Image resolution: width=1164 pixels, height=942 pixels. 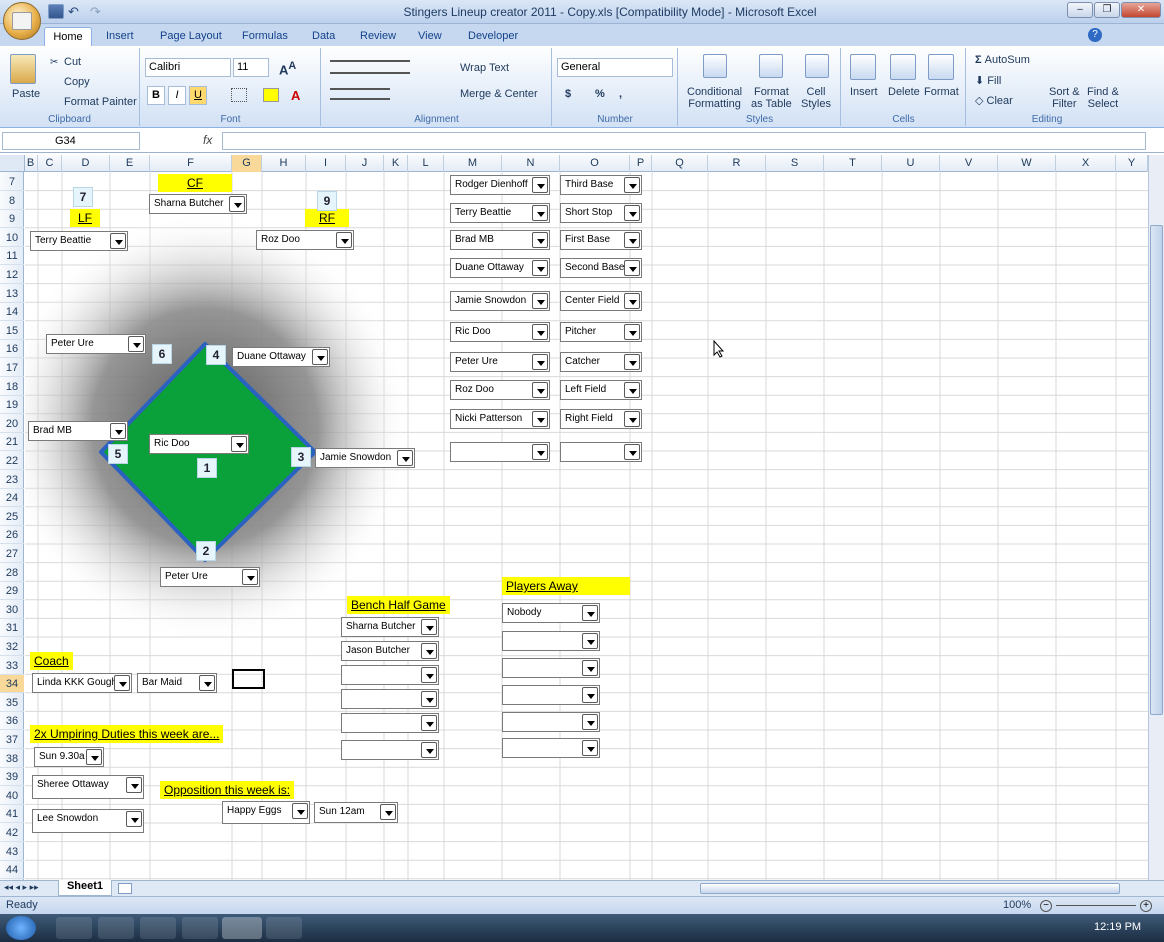 What do you see at coordinates (12, 238) in the screenshot?
I see `row-header: 10` at bounding box center [12, 238].